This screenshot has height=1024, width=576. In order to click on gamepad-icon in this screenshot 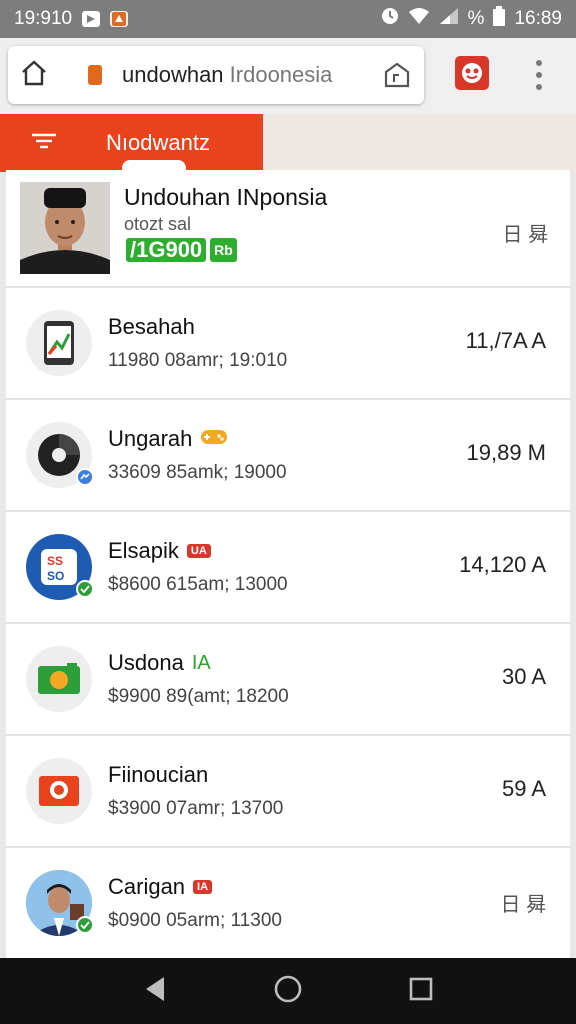, I will do `click(214, 439)`.